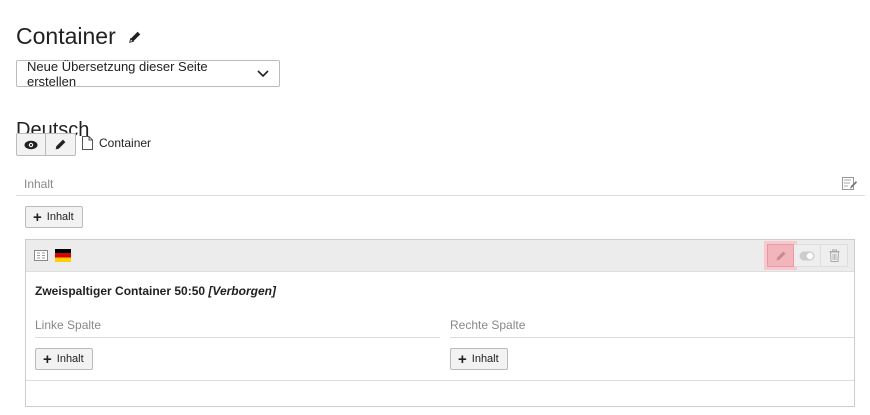 The width and height of the screenshot is (870, 415). Describe the element at coordinates (440, 256) in the screenshot. I see `content-element-header` at that location.